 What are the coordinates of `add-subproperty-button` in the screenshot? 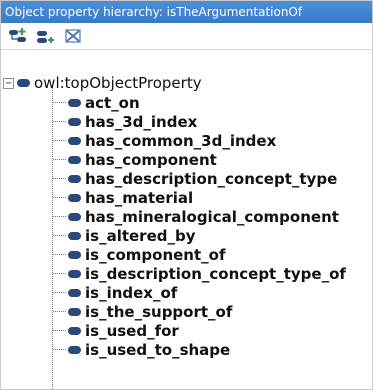 It's located at (18, 36).